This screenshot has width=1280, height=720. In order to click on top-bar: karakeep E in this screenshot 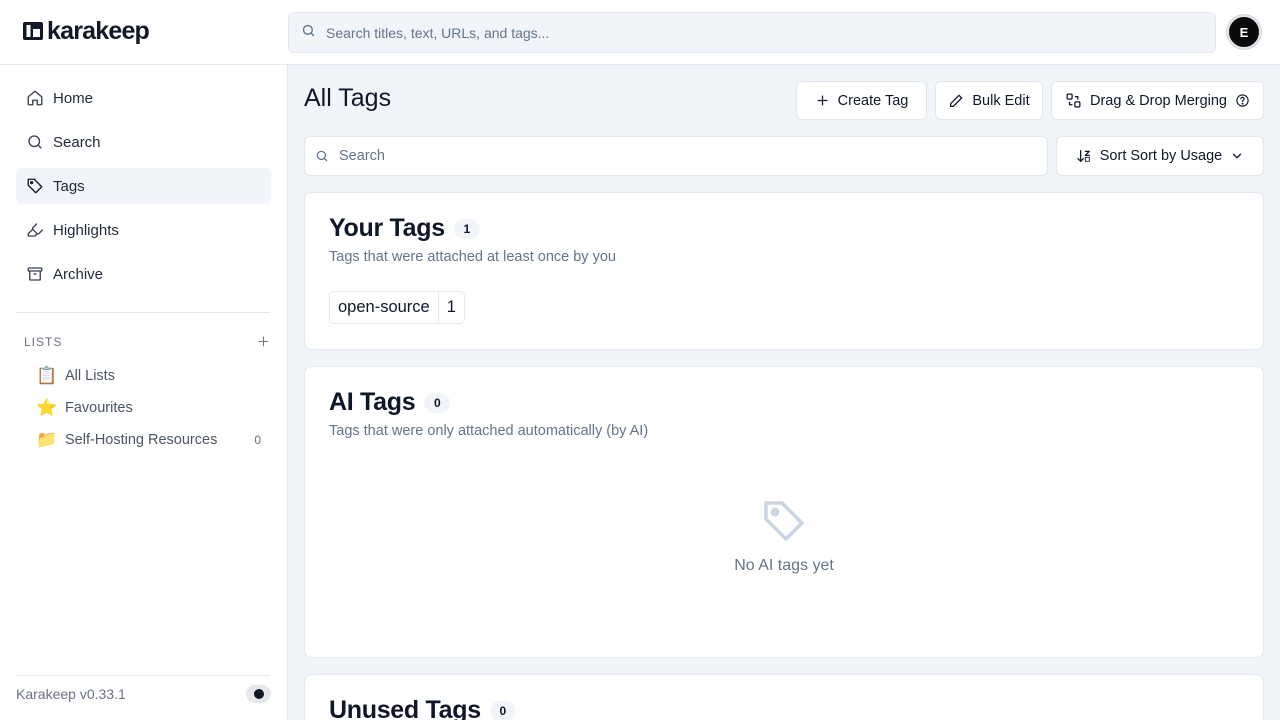, I will do `click(640, 32)`.